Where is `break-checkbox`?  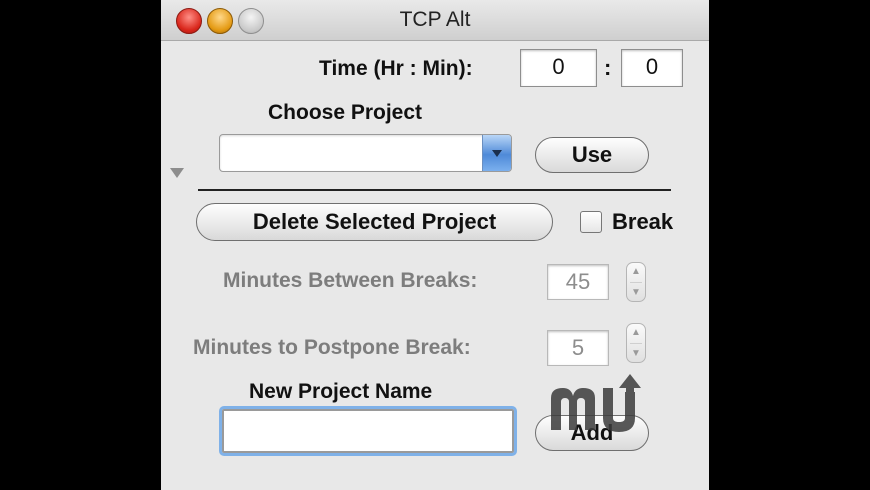 break-checkbox is located at coordinates (591, 222).